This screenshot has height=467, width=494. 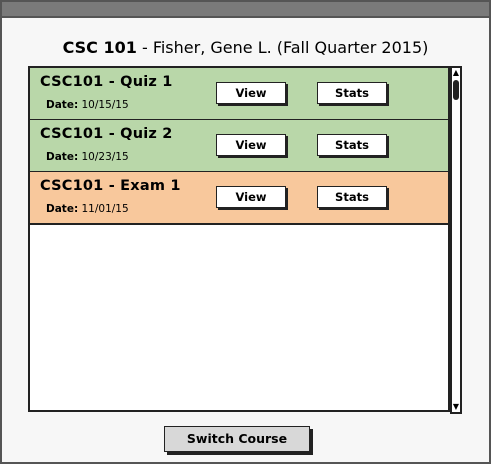 What do you see at coordinates (245, 10) in the screenshot?
I see `window-titlebar` at bounding box center [245, 10].